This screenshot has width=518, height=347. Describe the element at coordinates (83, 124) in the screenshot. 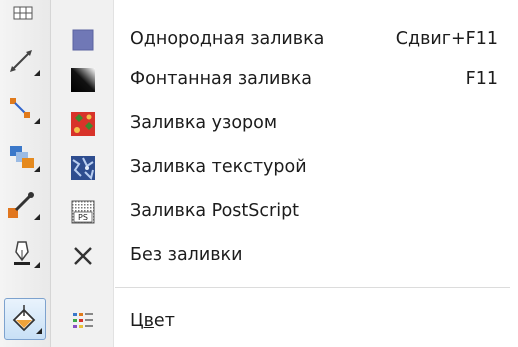

I see `pattern-fill-icon` at that location.